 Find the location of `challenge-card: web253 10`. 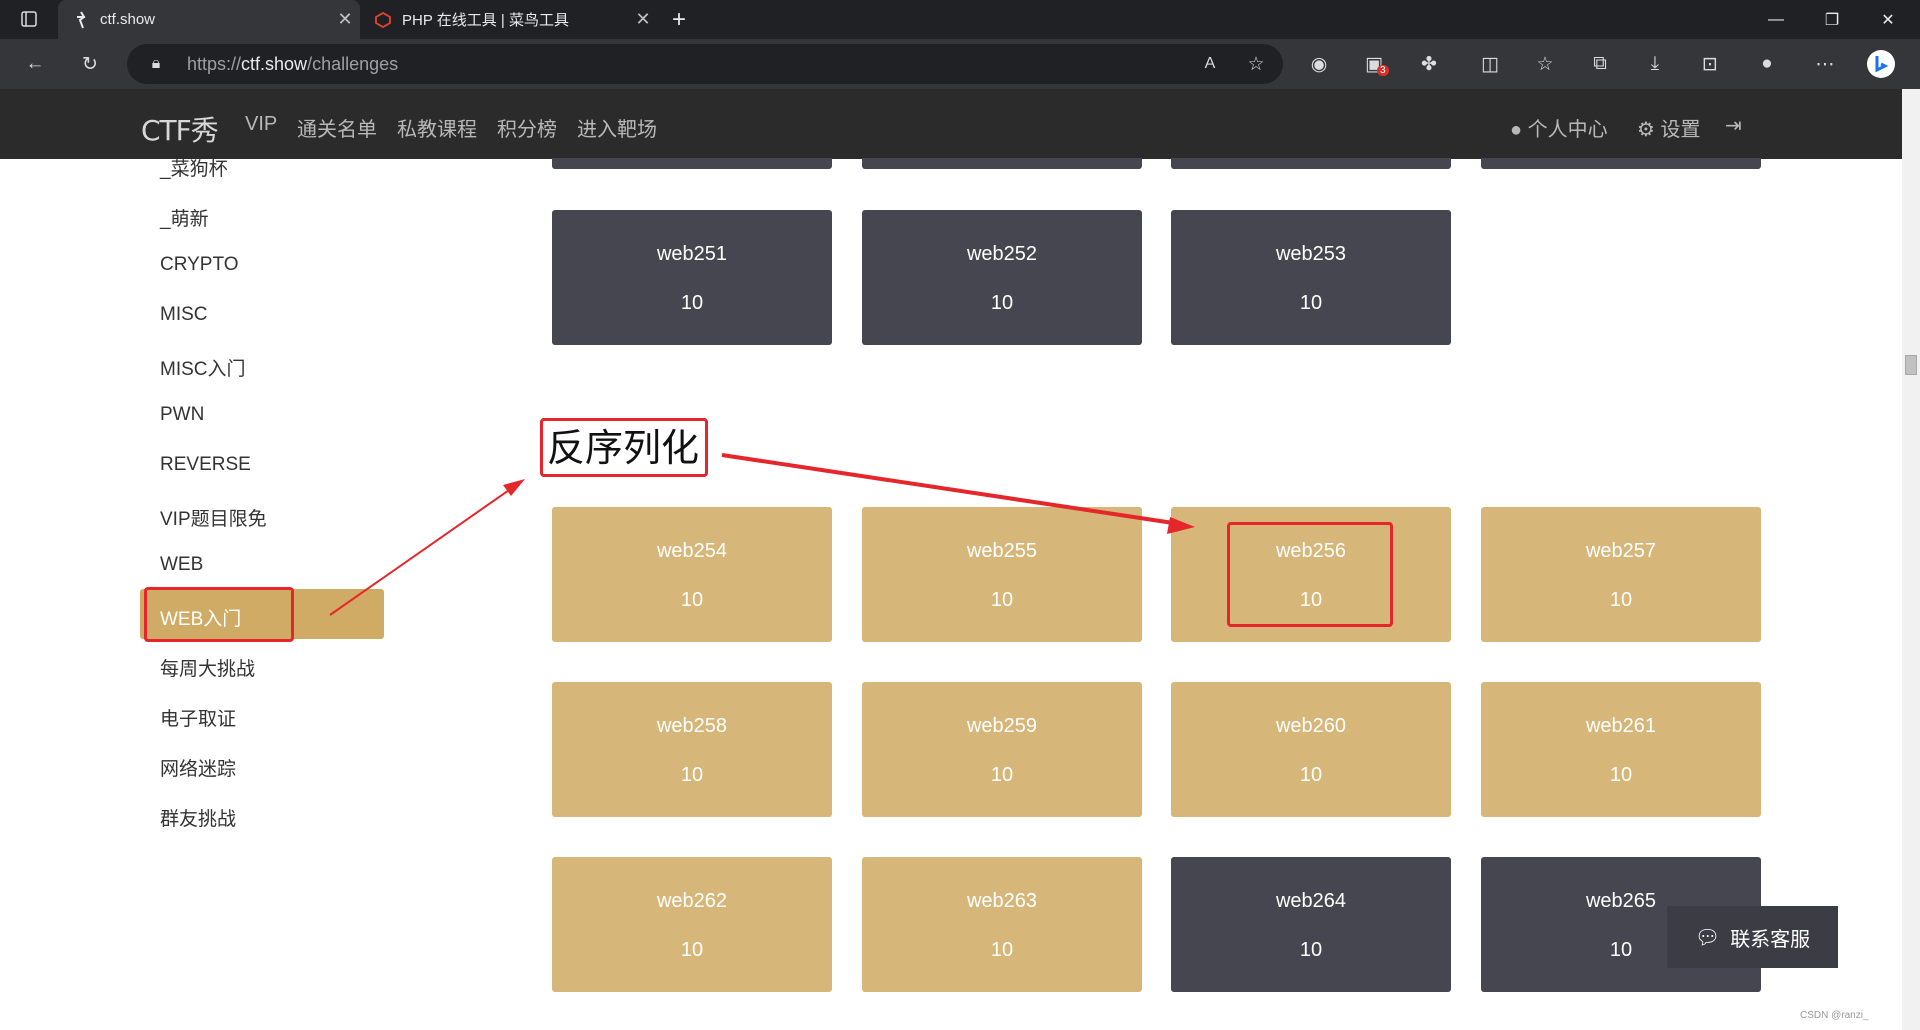

challenge-card: web253 10 is located at coordinates (1311, 277).